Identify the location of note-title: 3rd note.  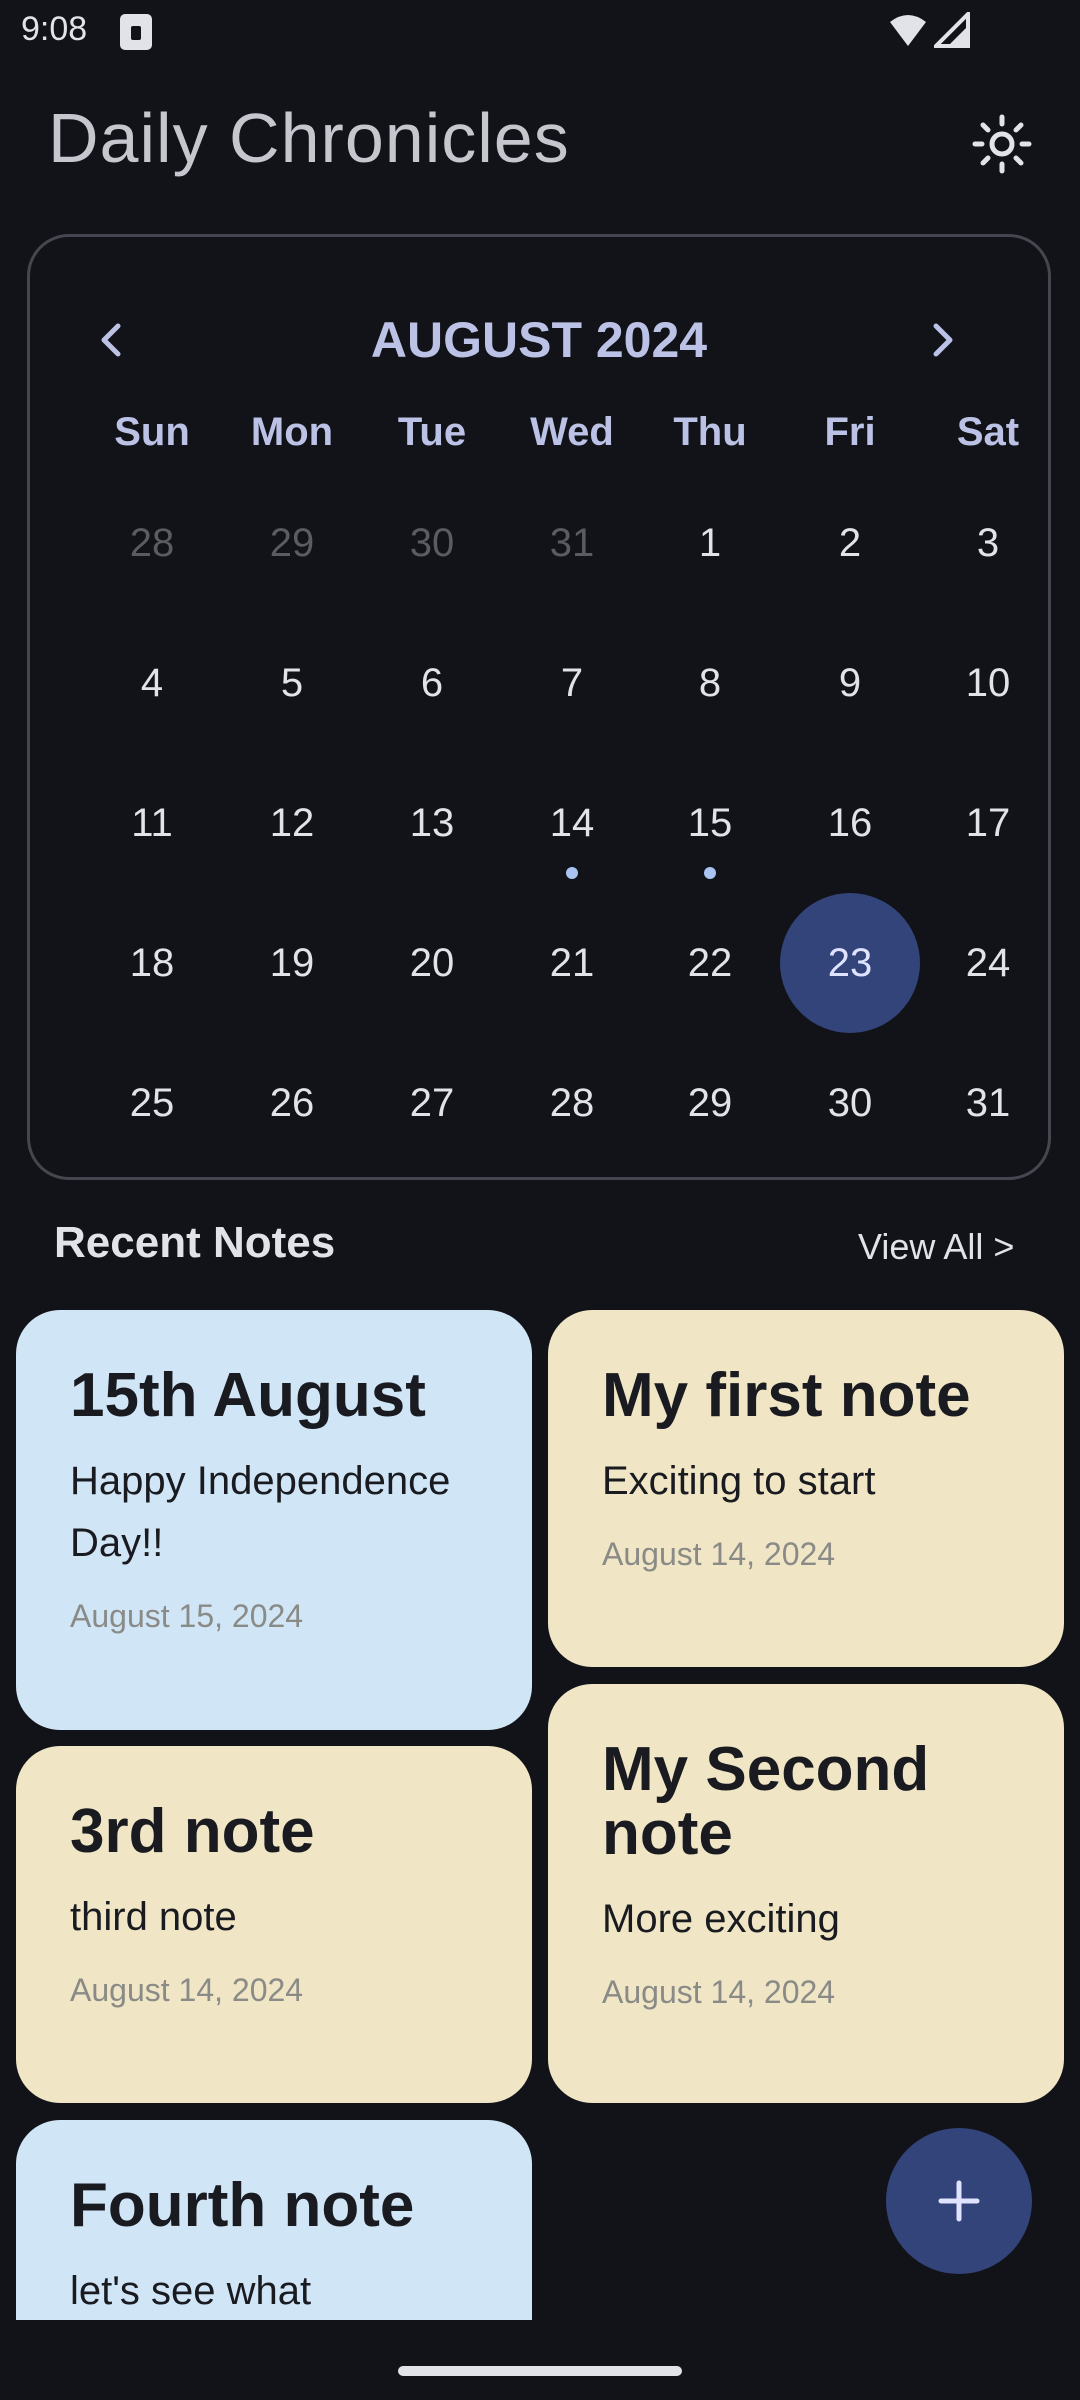
(192, 1831).